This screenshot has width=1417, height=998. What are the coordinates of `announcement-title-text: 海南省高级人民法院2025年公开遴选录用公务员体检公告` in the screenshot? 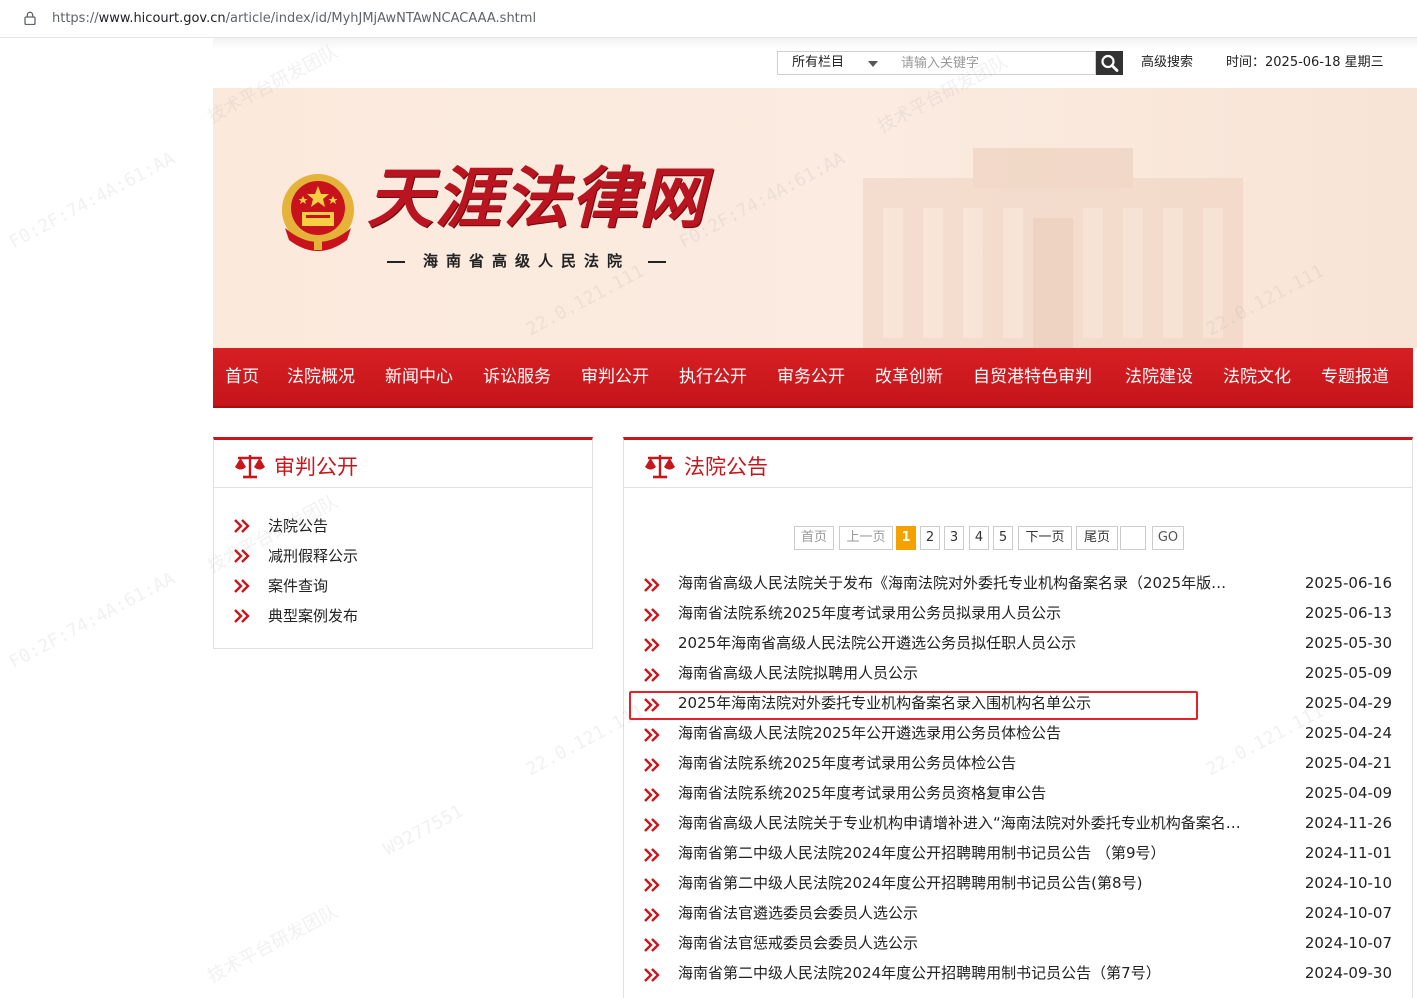 It's located at (973, 733).